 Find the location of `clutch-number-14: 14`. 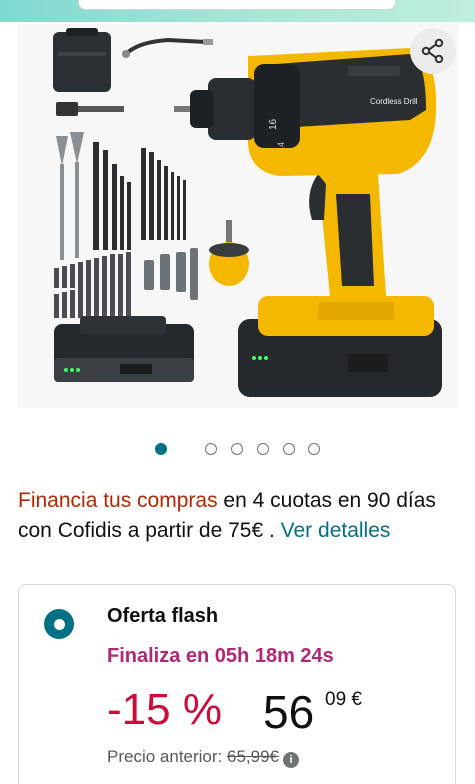

clutch-number-14: 14 is located at coordinates (281, 147).